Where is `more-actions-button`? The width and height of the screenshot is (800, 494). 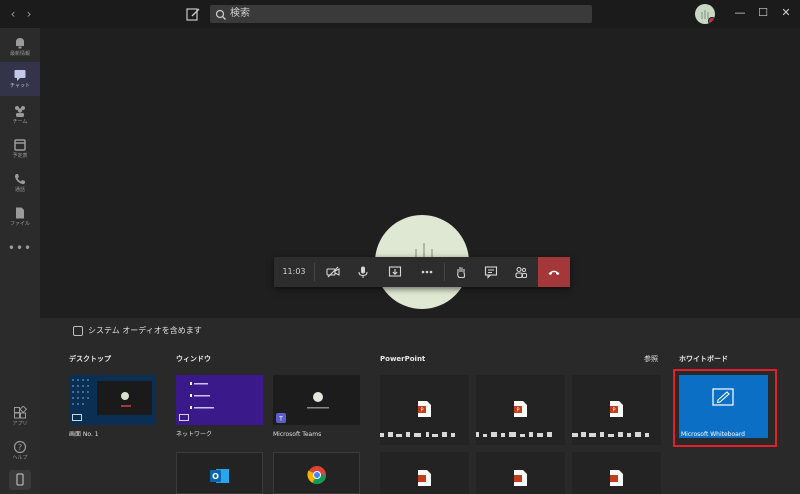
more-actions-button is located at coordinates (427, 272).